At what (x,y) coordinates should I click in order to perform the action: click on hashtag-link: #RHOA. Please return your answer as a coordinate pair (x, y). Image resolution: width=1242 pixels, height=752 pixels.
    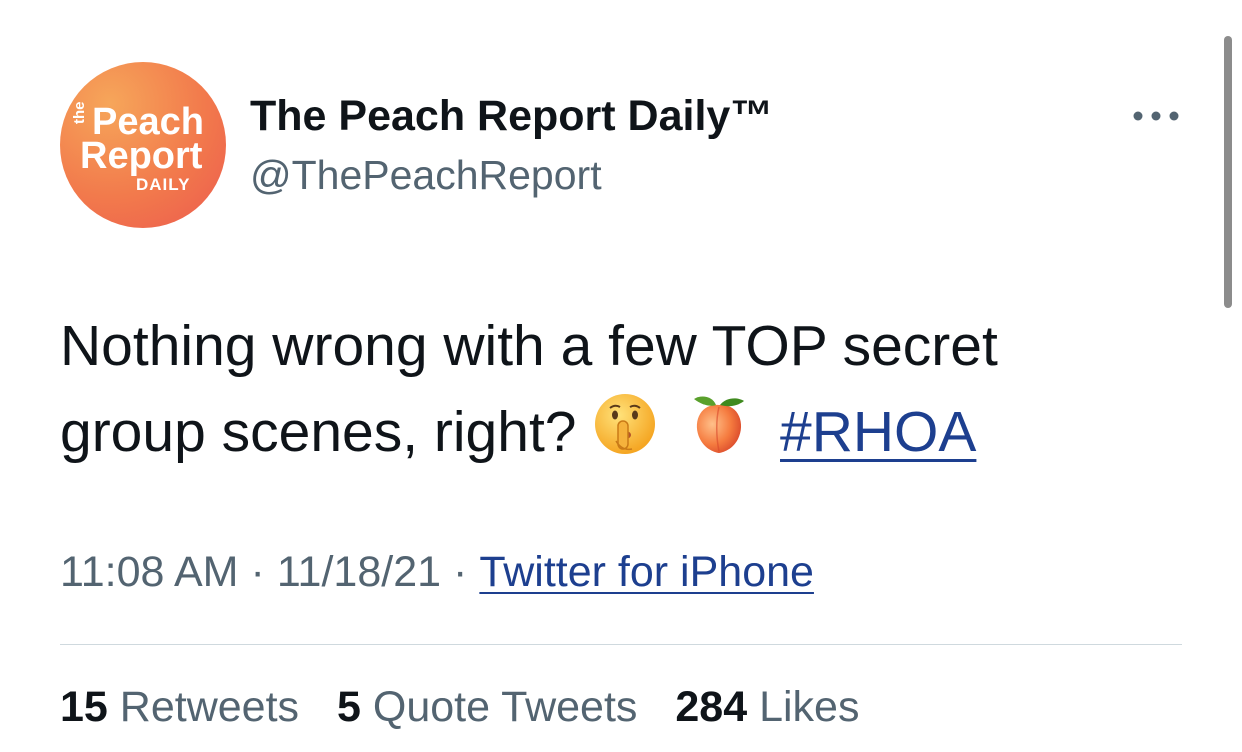
    Looking at the image, I should click on (878, 432).